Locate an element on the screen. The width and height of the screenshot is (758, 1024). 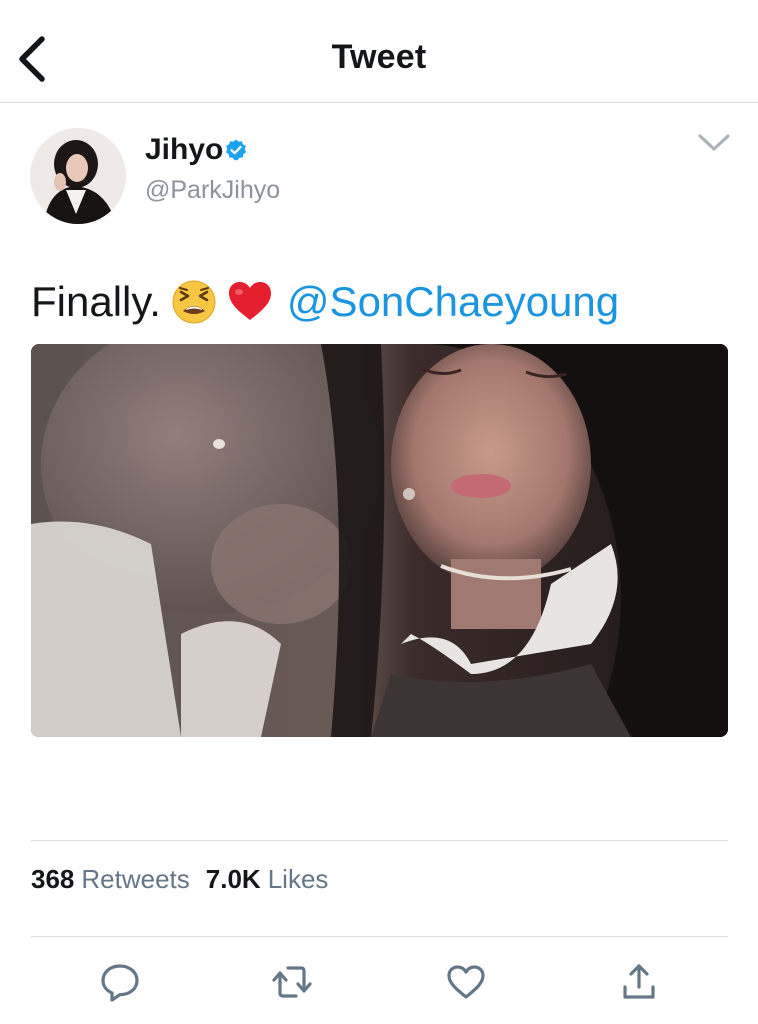
like-button is located at coordinates (466, 982).